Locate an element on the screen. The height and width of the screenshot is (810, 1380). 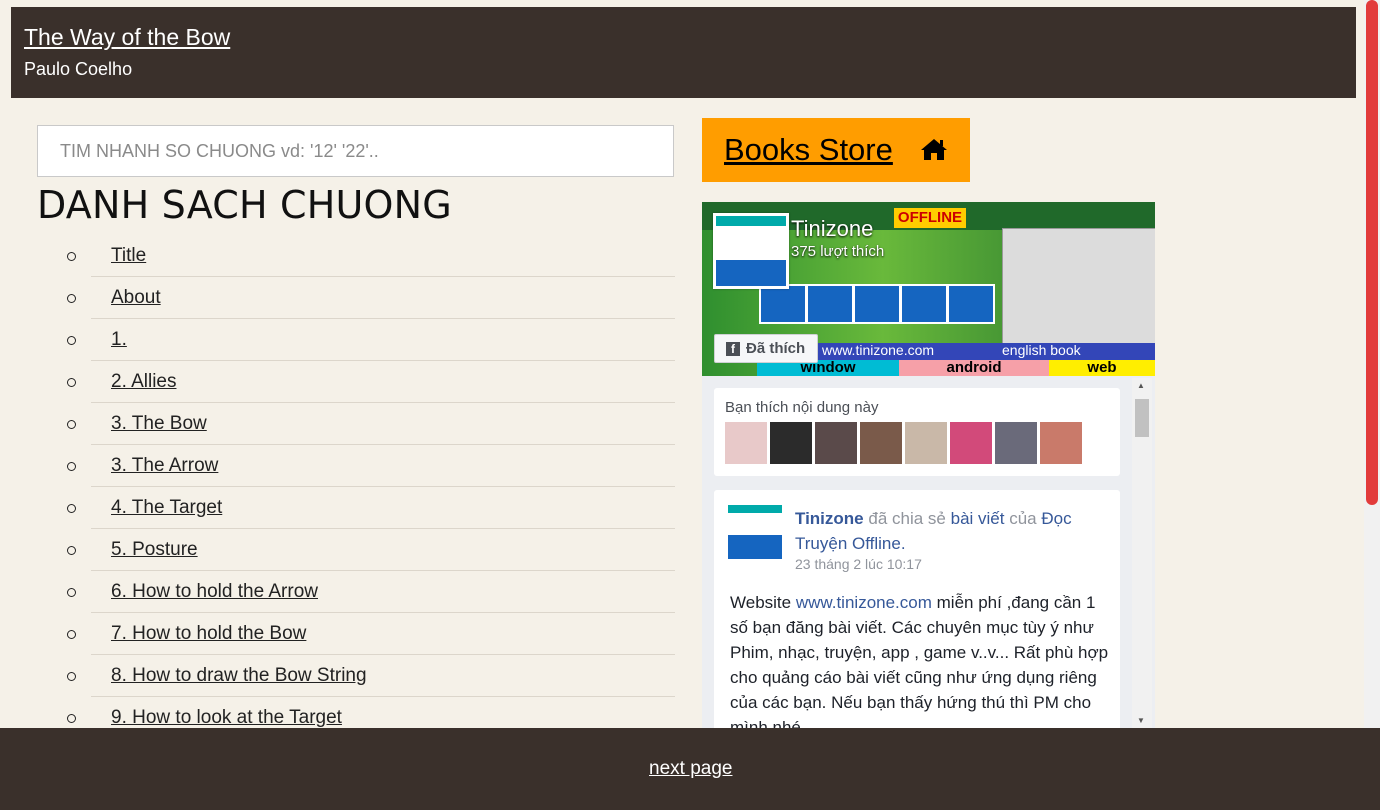
cover-site-url: www.tinizone.com is located at coordinates (878, 350).